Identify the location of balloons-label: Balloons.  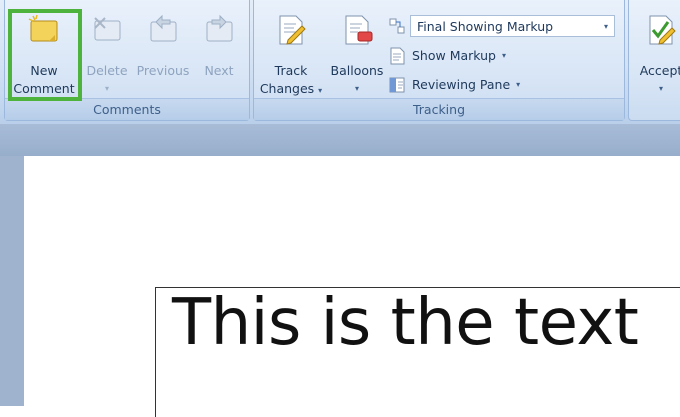
(357, 70).